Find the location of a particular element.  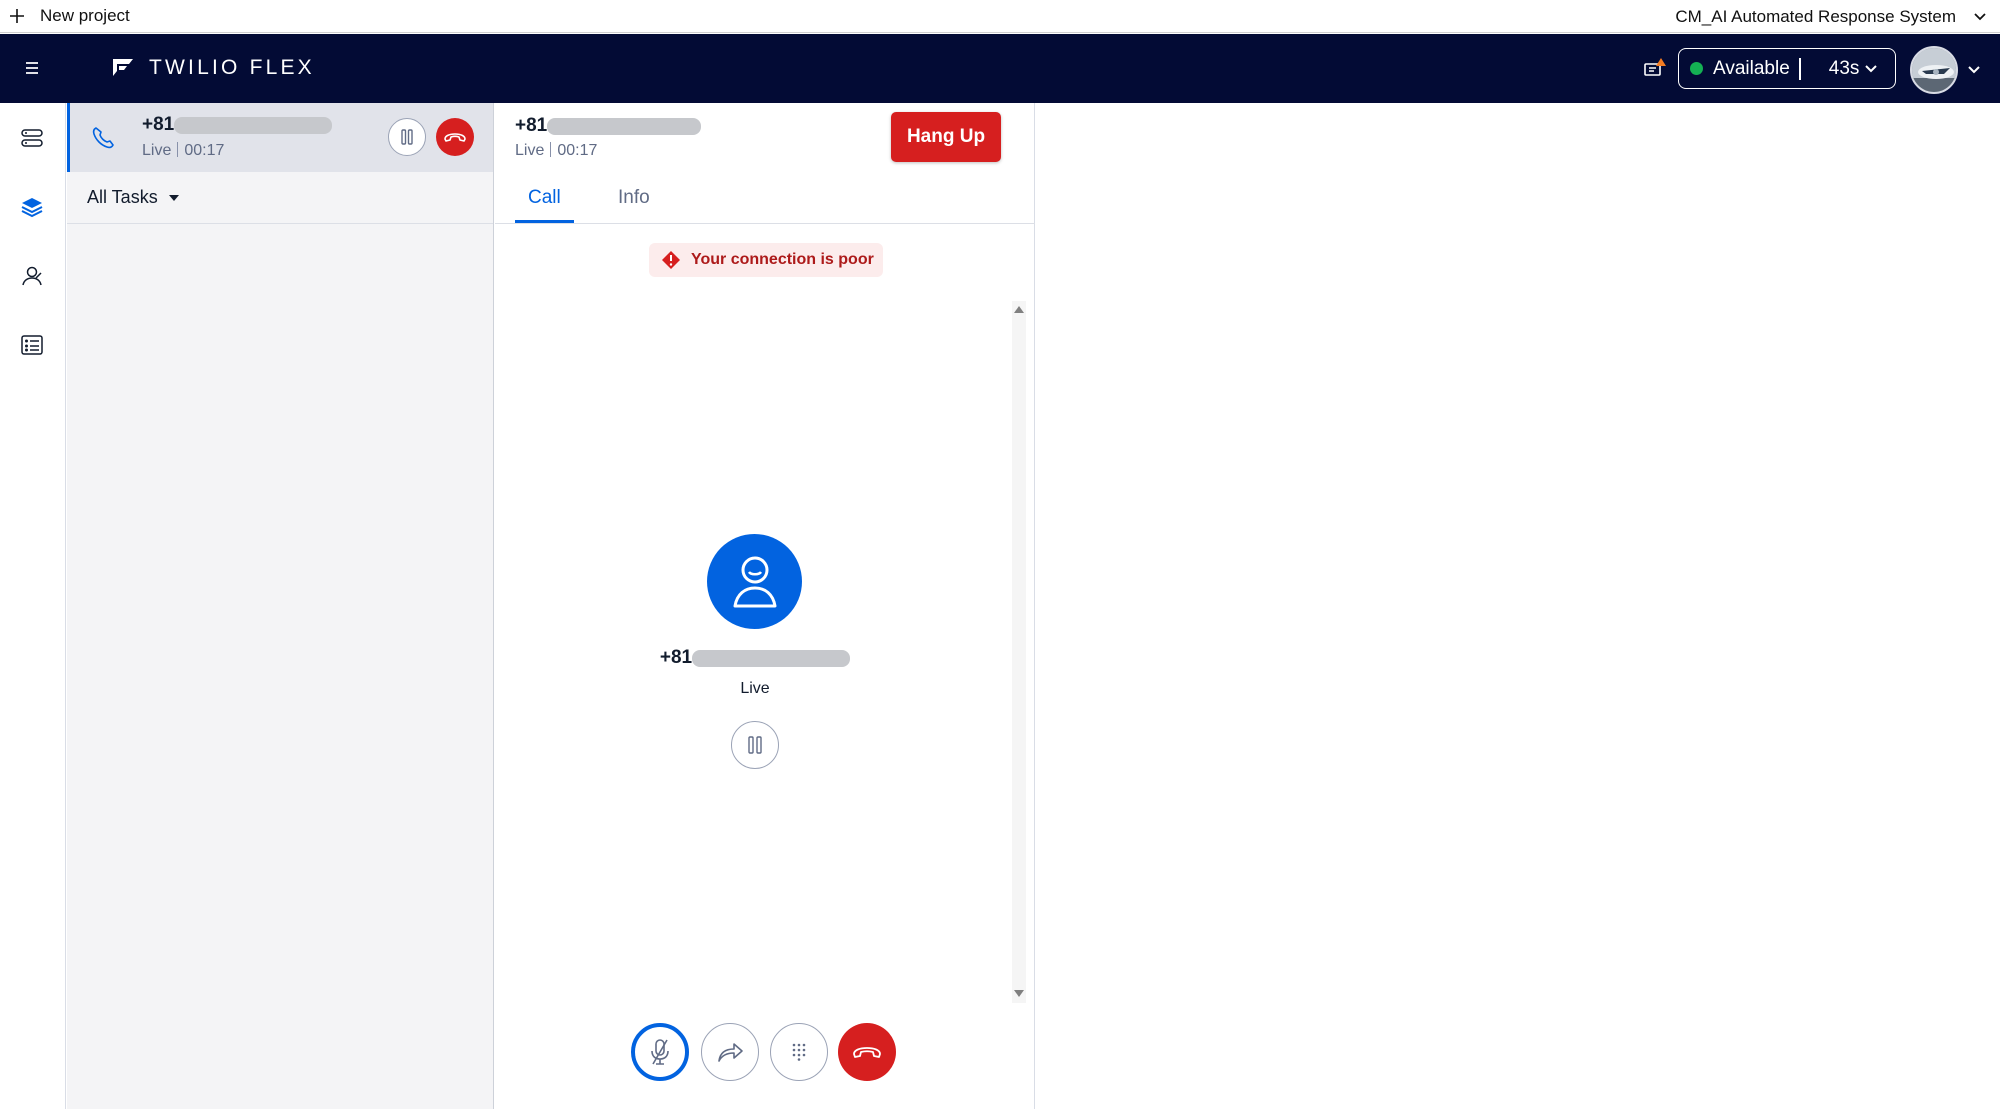

plus-icon is located at coordinates (17, 16).